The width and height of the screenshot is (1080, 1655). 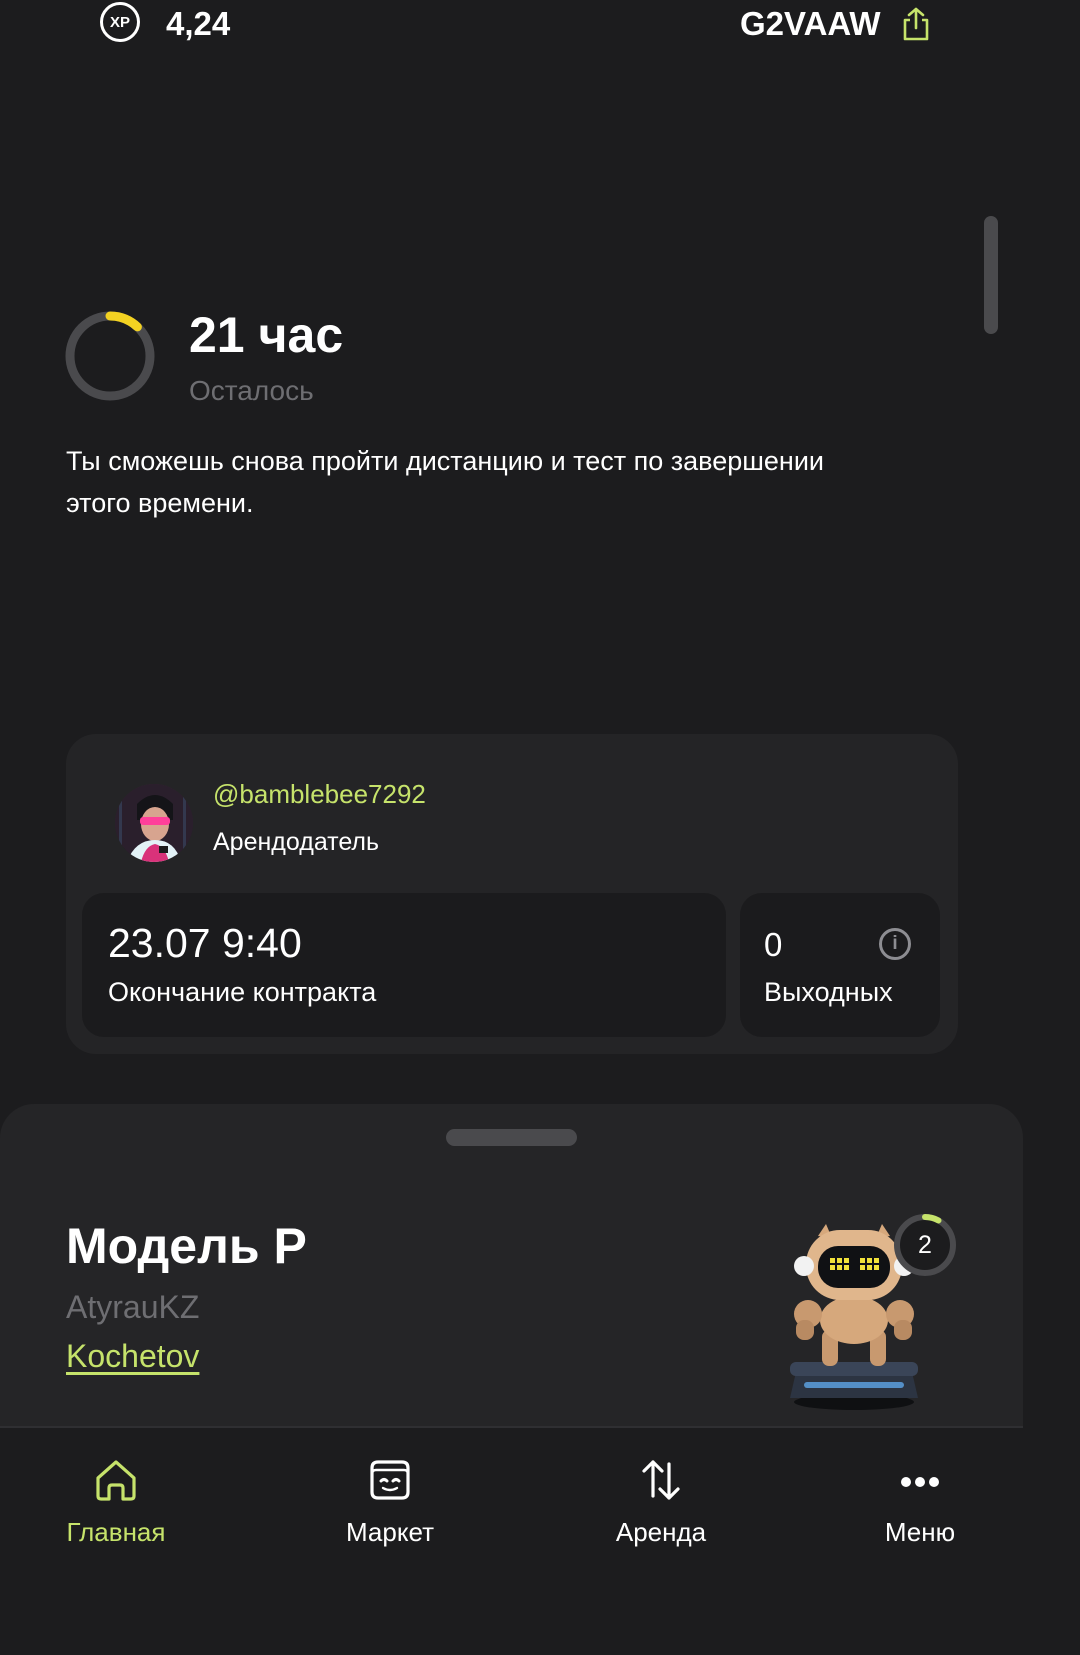 What do you see at coordinates (116, 1507) in the screenshot?
I see `tab-home: Главная` at bounding box center [116, 1507].